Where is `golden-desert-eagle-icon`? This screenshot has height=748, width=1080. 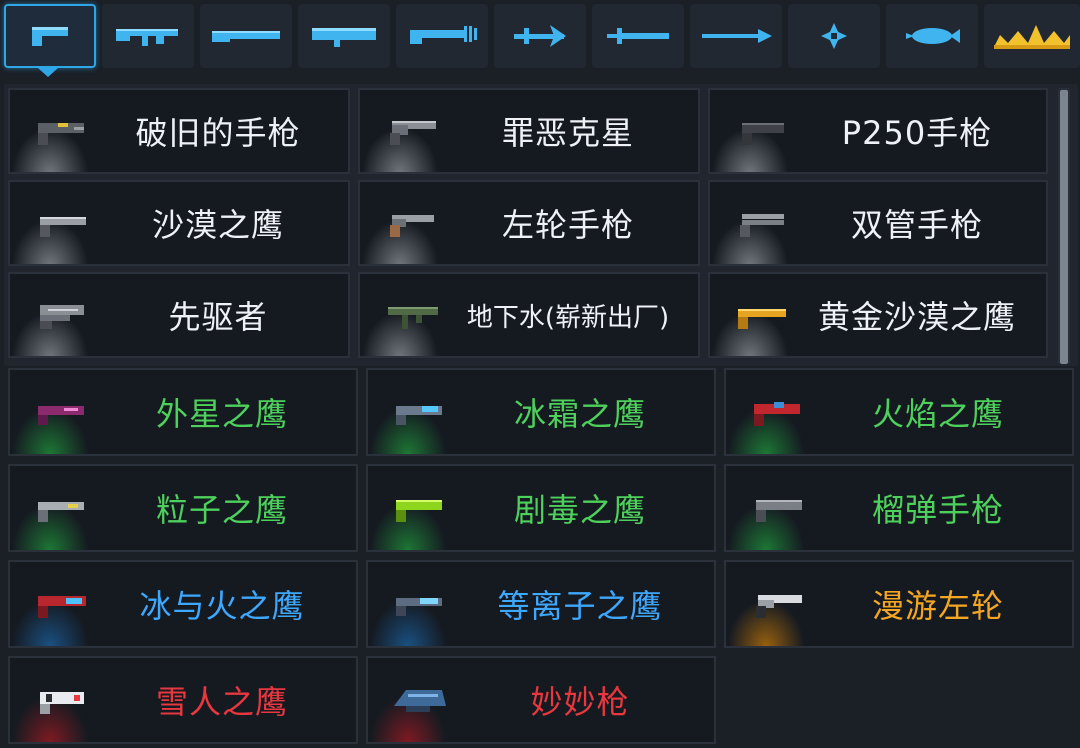
golden-desert-eagle-icon is located at coordinates (762, 319).